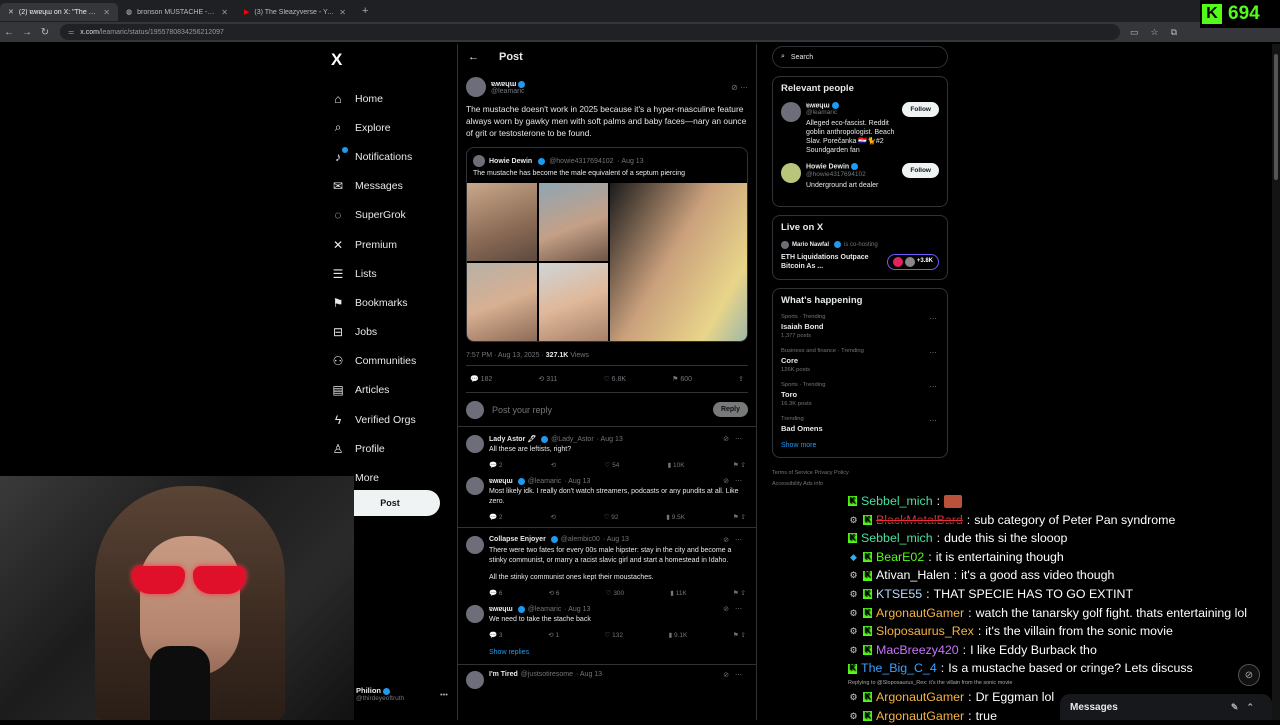 The height and width of the screenshot is (725, 1280). Describe the element at coordinates (1134, 32) in the screenshot. I see `cast-icon: ▭` at that location.